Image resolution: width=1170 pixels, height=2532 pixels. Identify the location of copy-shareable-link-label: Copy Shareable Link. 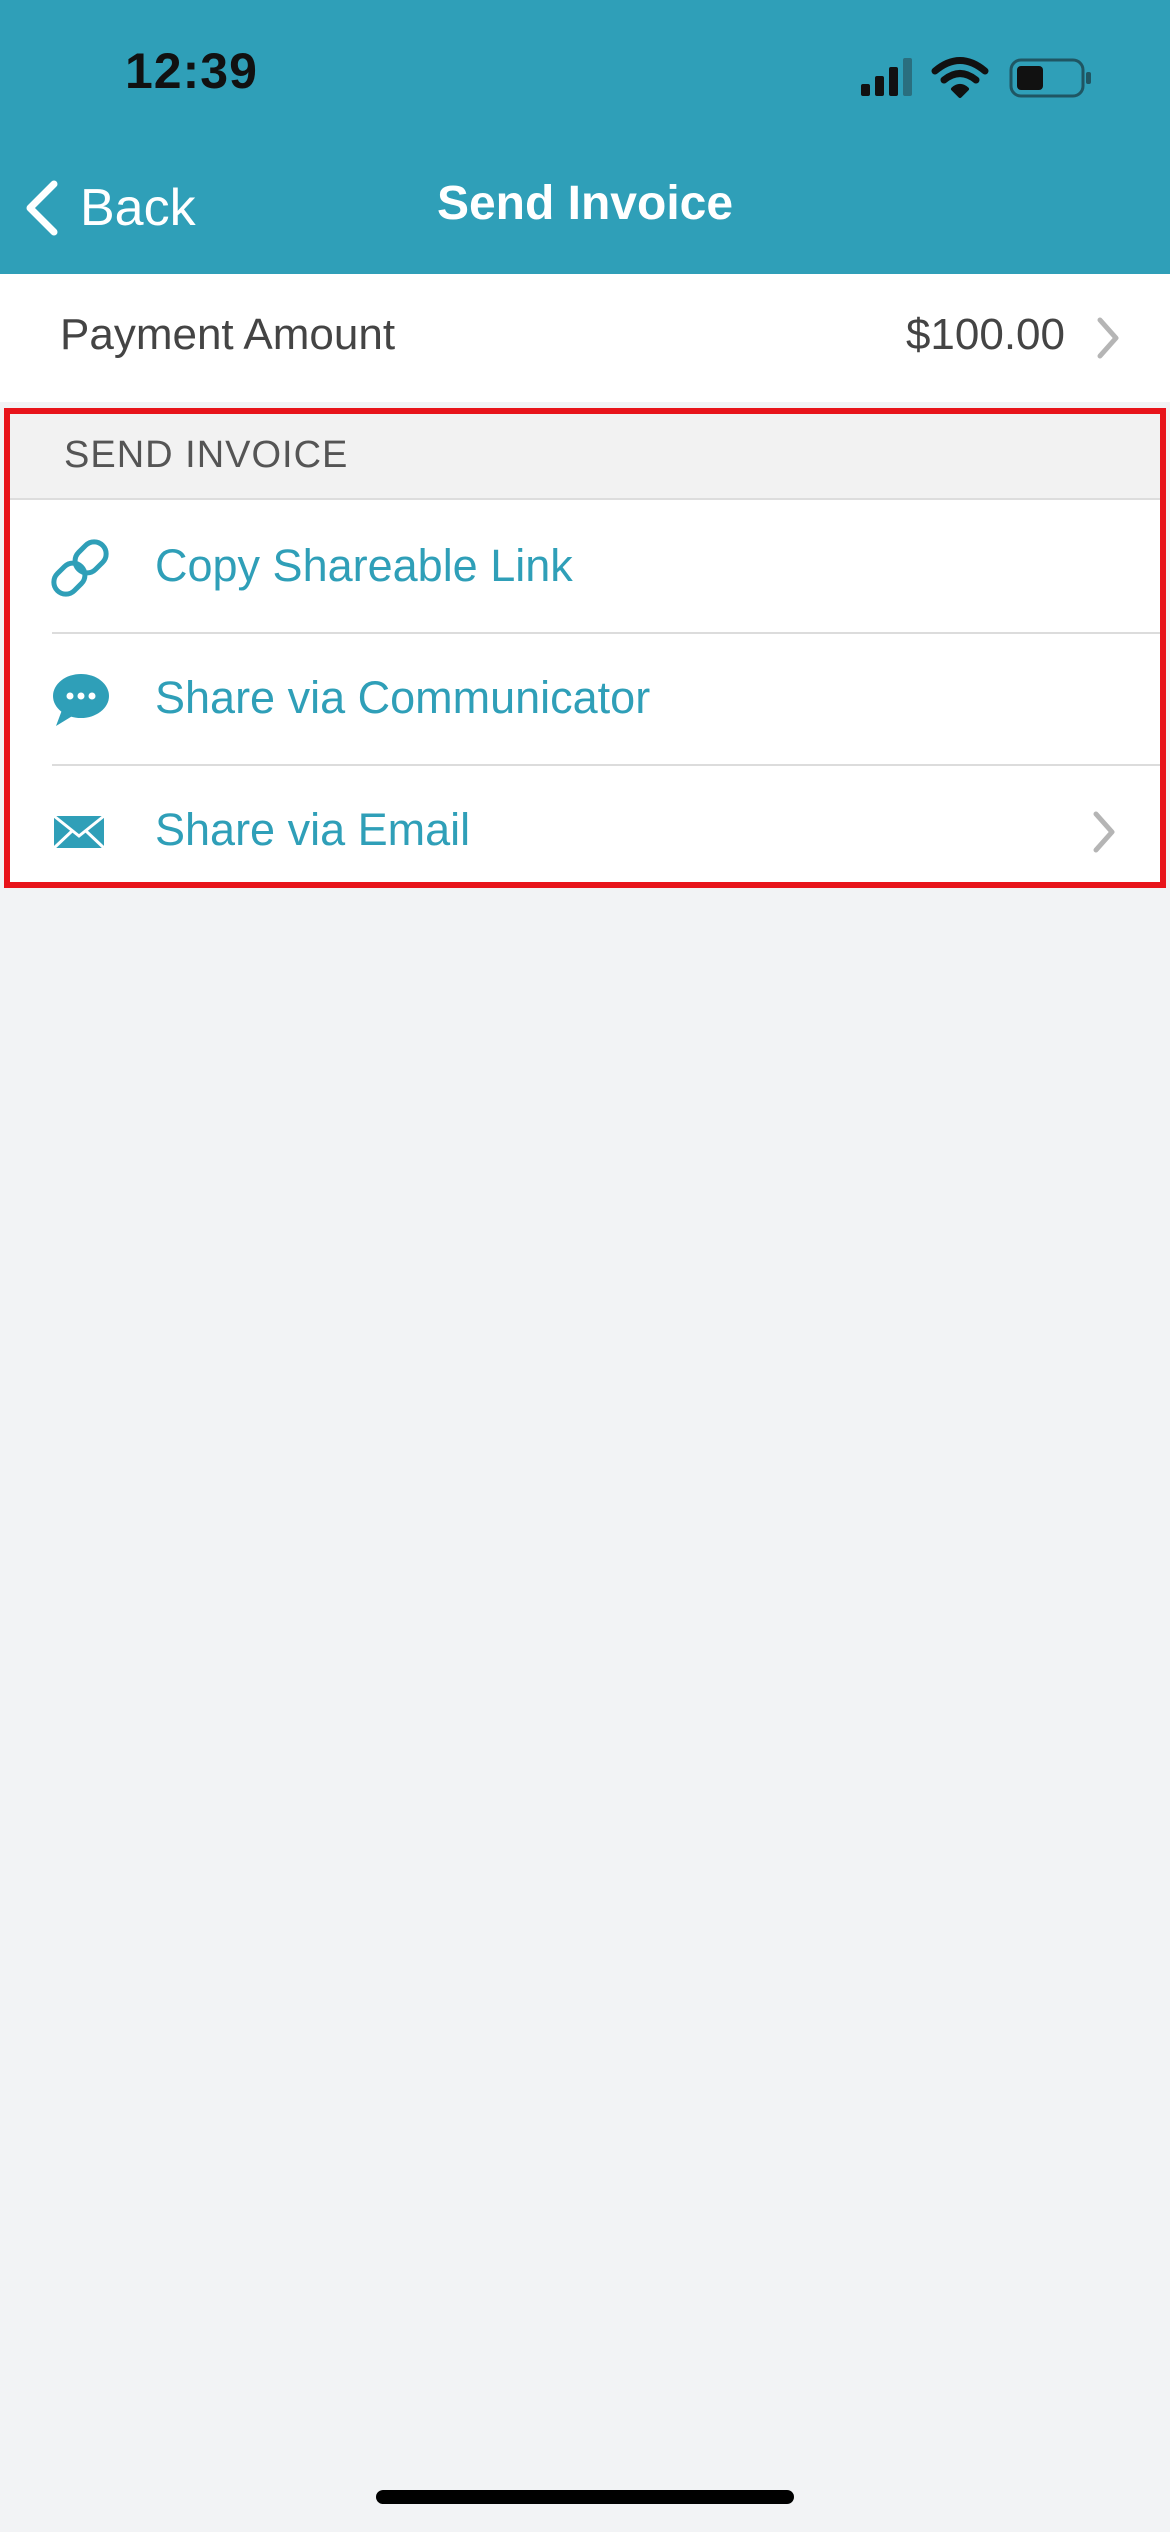
(364, 565).